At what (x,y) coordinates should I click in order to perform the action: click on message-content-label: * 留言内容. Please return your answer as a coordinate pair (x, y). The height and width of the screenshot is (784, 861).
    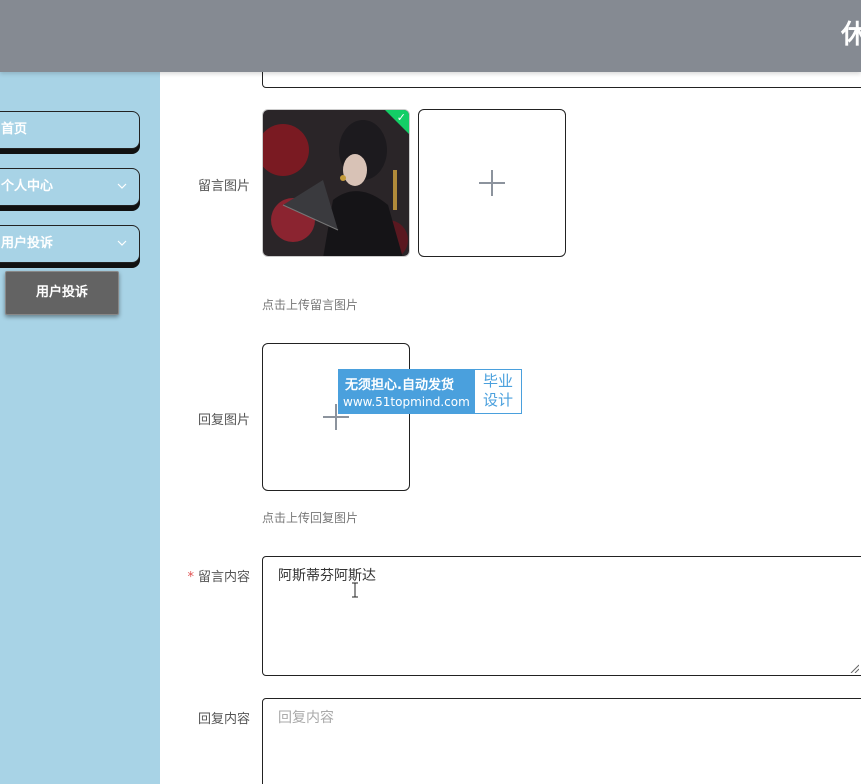
    Looking at the image, I should click on (205, 575).